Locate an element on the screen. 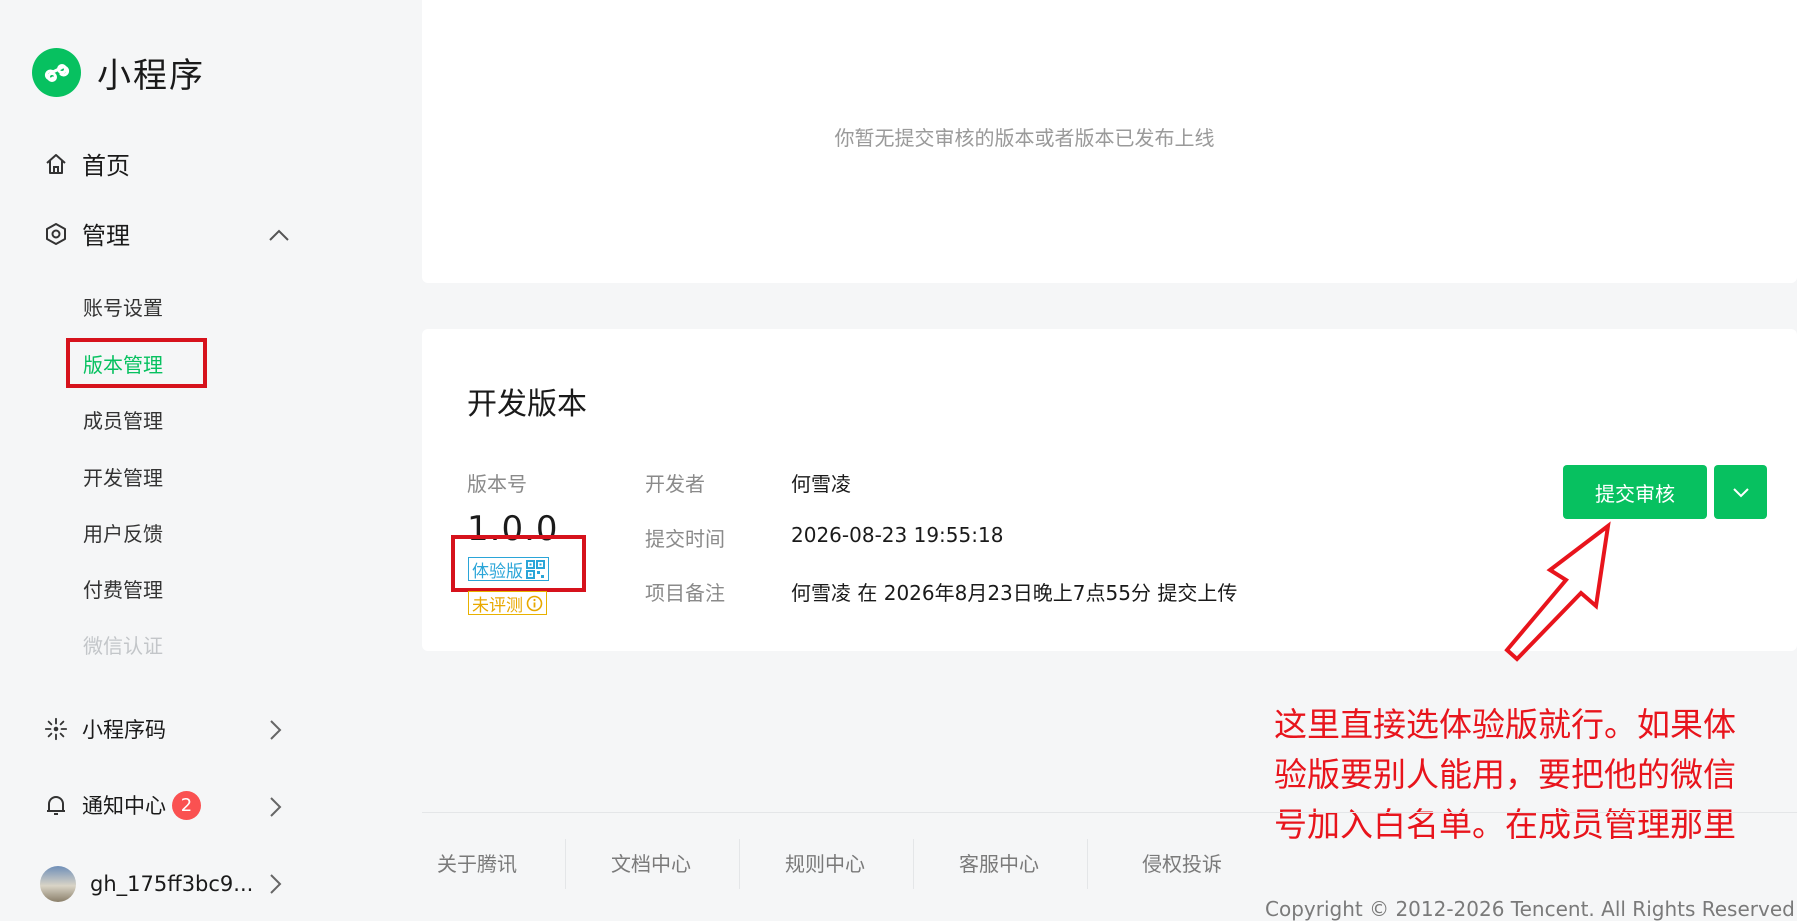  annotation-line-2: 验版要别人能用，要把他的微信 is located at coordinates (1505, 774).